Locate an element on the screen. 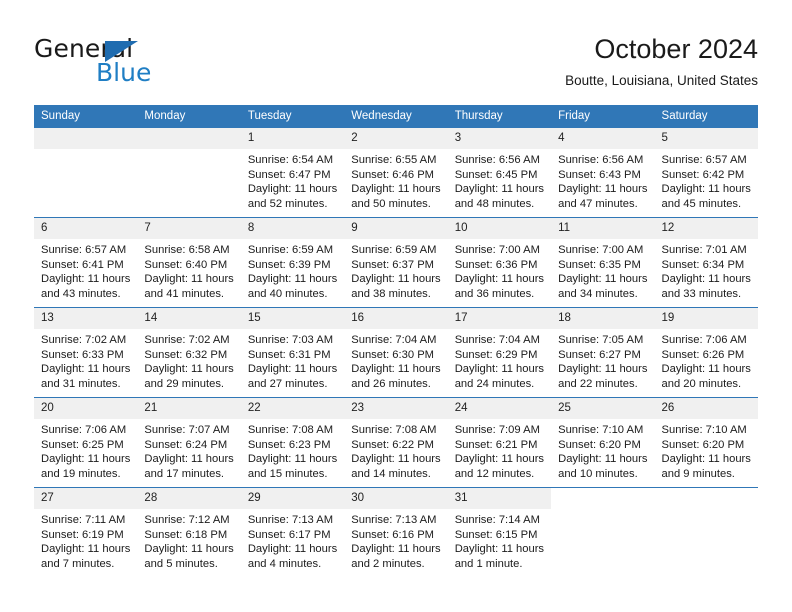 The width and height of the screenshot is (792, 612). sunrise-text: Sunrise: 7:10 AM is located at coordinates (601, 430).